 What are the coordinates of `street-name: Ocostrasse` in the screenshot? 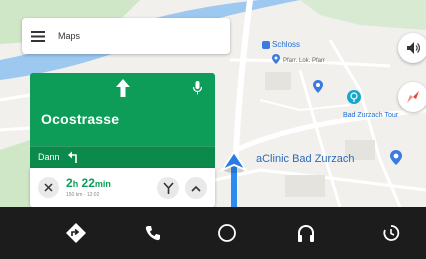 It's located at (80, 119).